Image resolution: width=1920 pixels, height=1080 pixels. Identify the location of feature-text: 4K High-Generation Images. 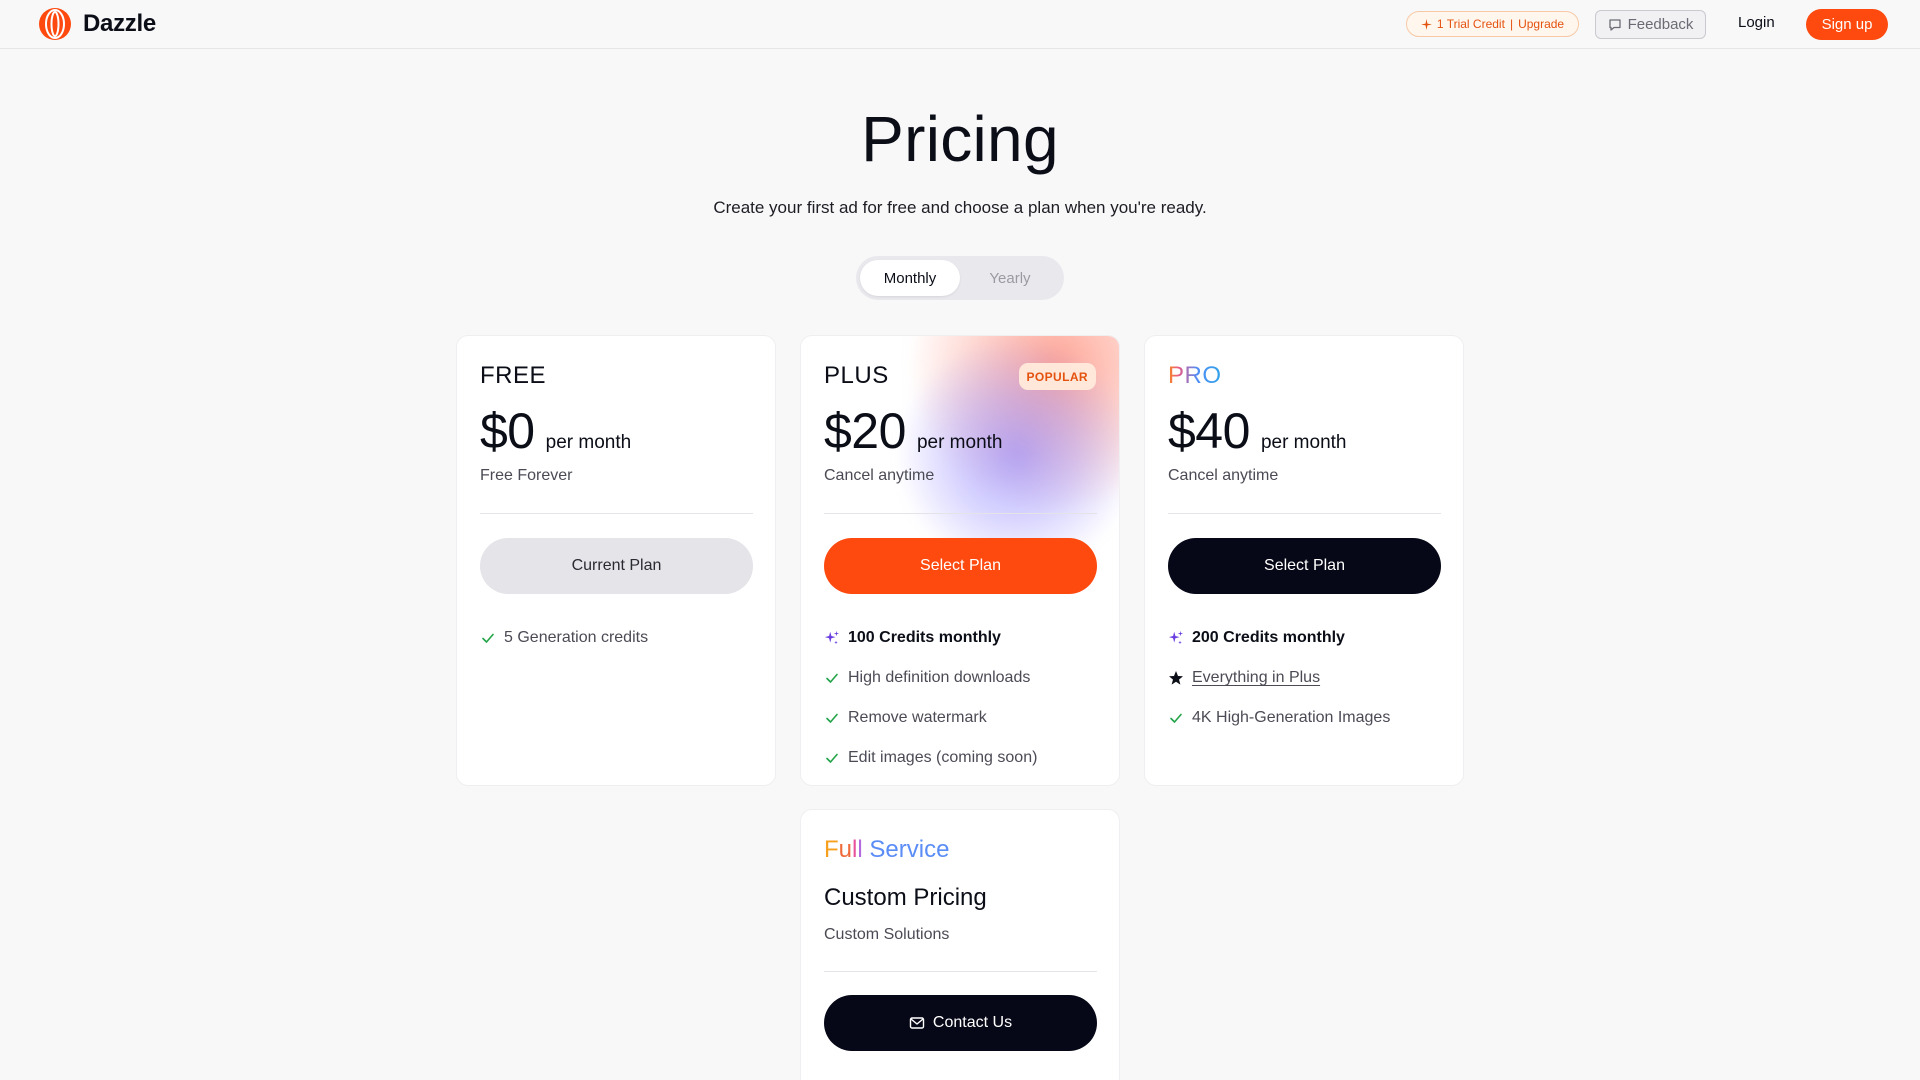
(1291, 717).